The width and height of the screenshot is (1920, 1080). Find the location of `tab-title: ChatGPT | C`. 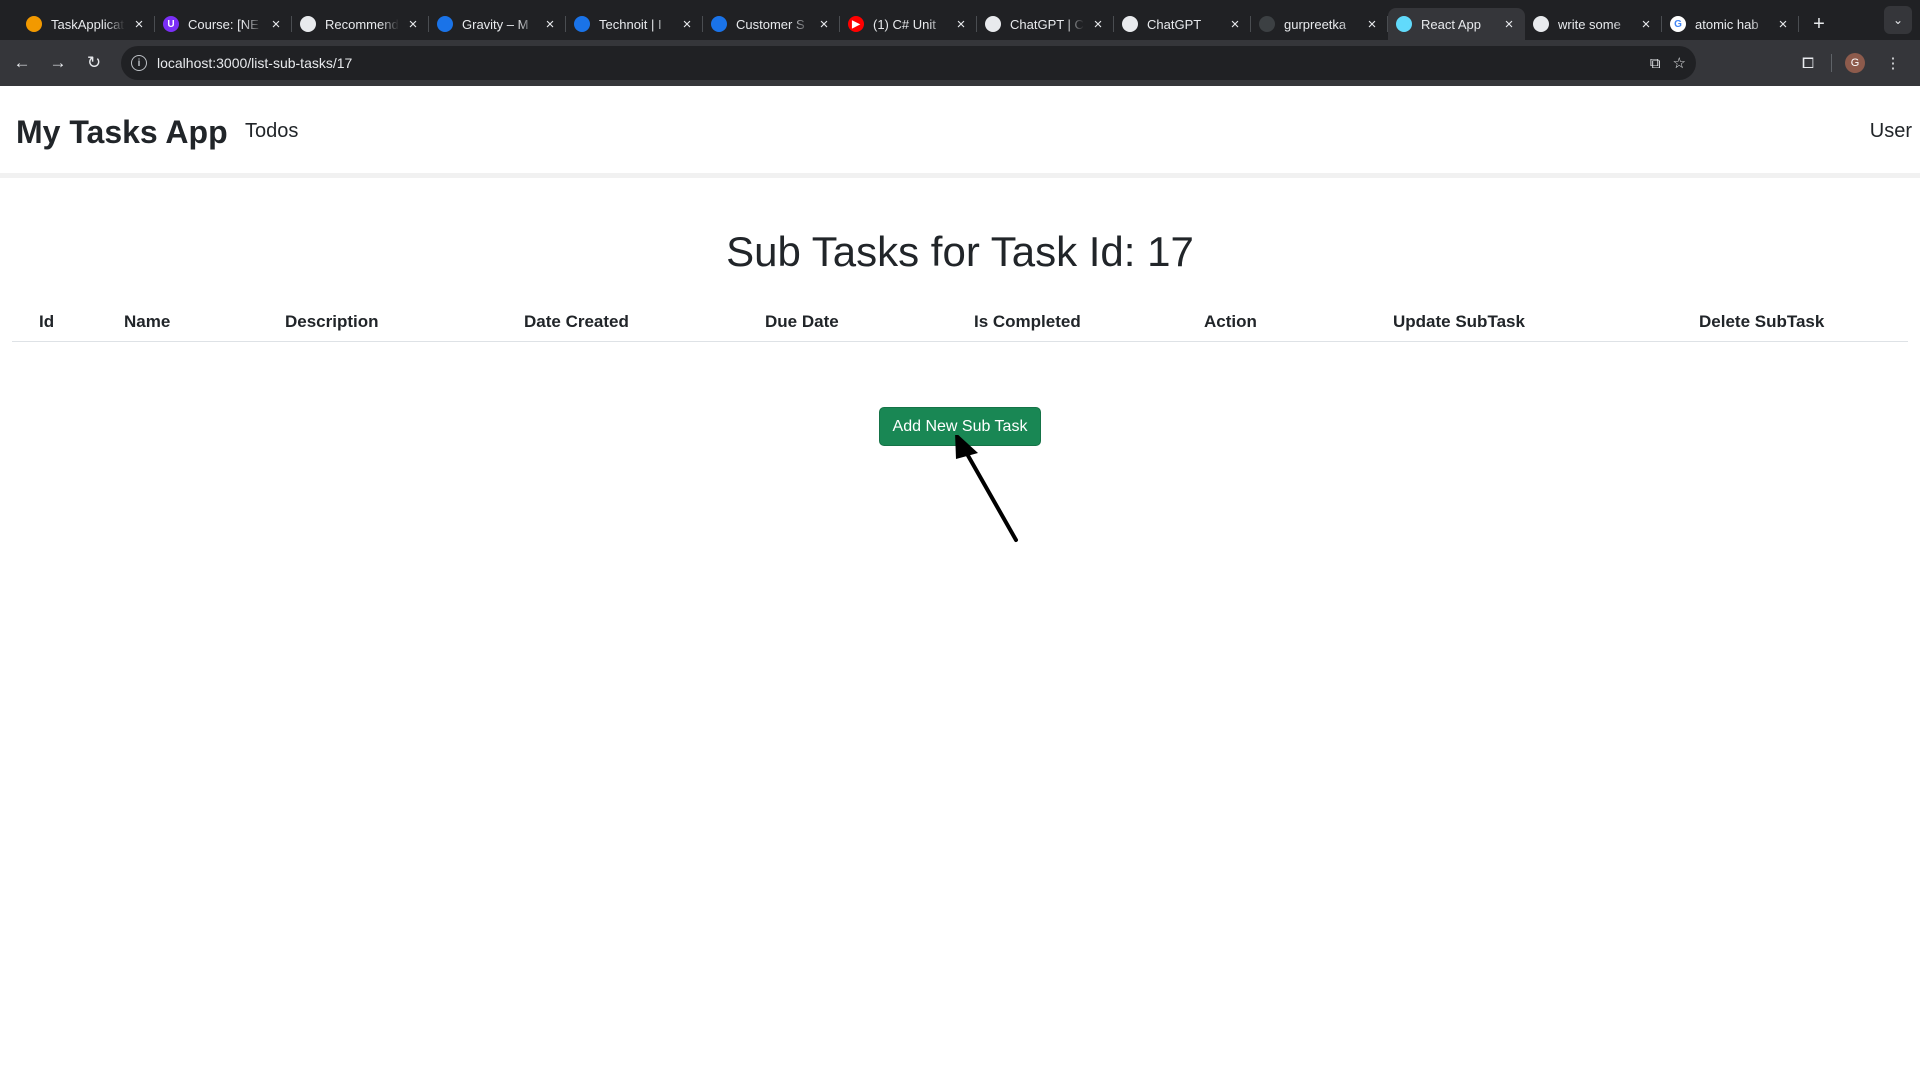

tab-title: ChatGPT | C is located at coordinates (1047, 24).